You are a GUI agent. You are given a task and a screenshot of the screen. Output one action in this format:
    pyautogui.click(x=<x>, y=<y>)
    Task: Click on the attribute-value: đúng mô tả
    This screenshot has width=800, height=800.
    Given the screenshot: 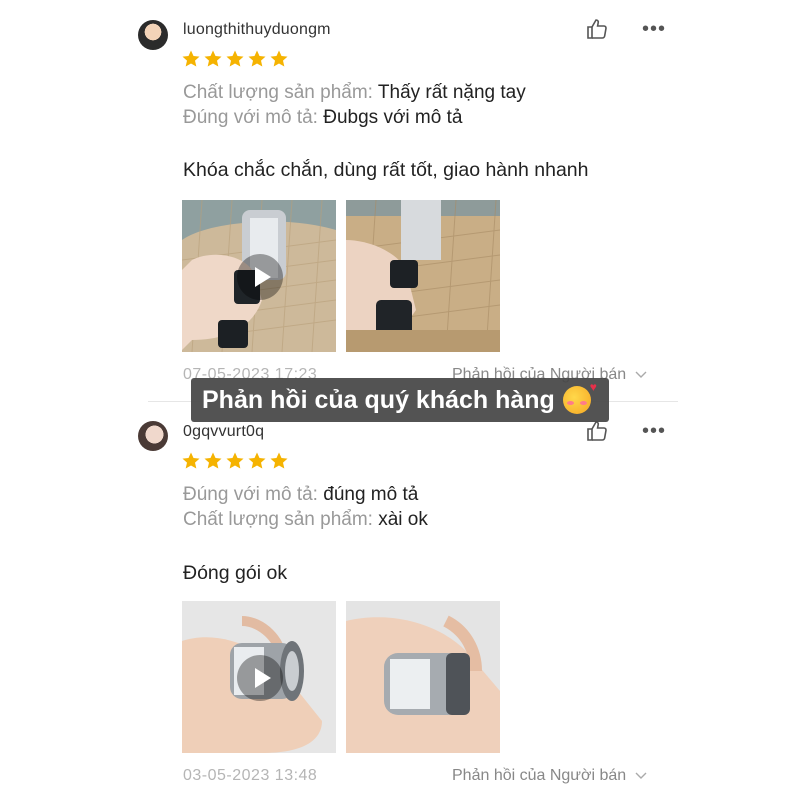 What is the action you would take?
    pyautogui.click(x=371, y=494)
    